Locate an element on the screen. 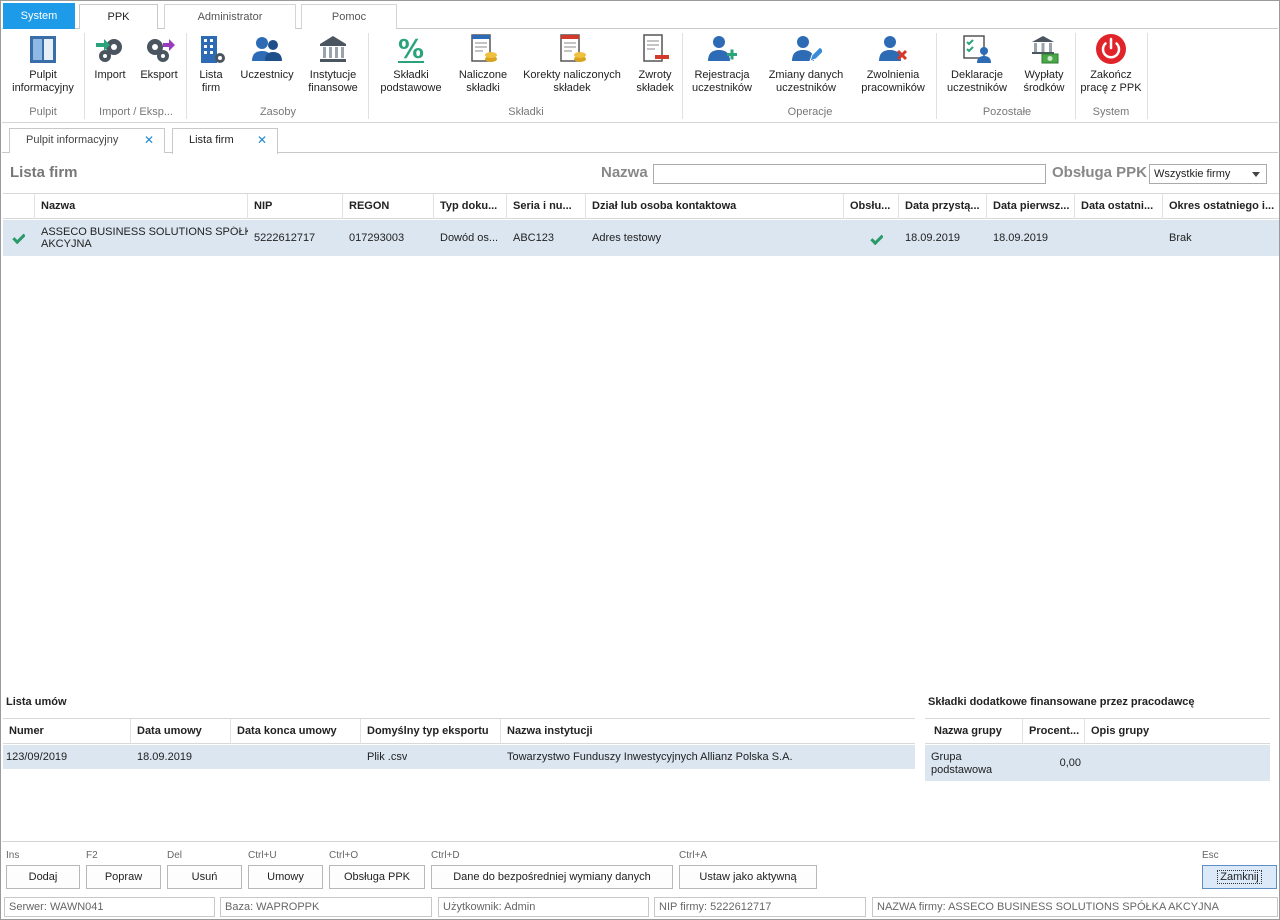  filter-ppk-label: Obsługa PPK is located at coordinates (1100, 172).